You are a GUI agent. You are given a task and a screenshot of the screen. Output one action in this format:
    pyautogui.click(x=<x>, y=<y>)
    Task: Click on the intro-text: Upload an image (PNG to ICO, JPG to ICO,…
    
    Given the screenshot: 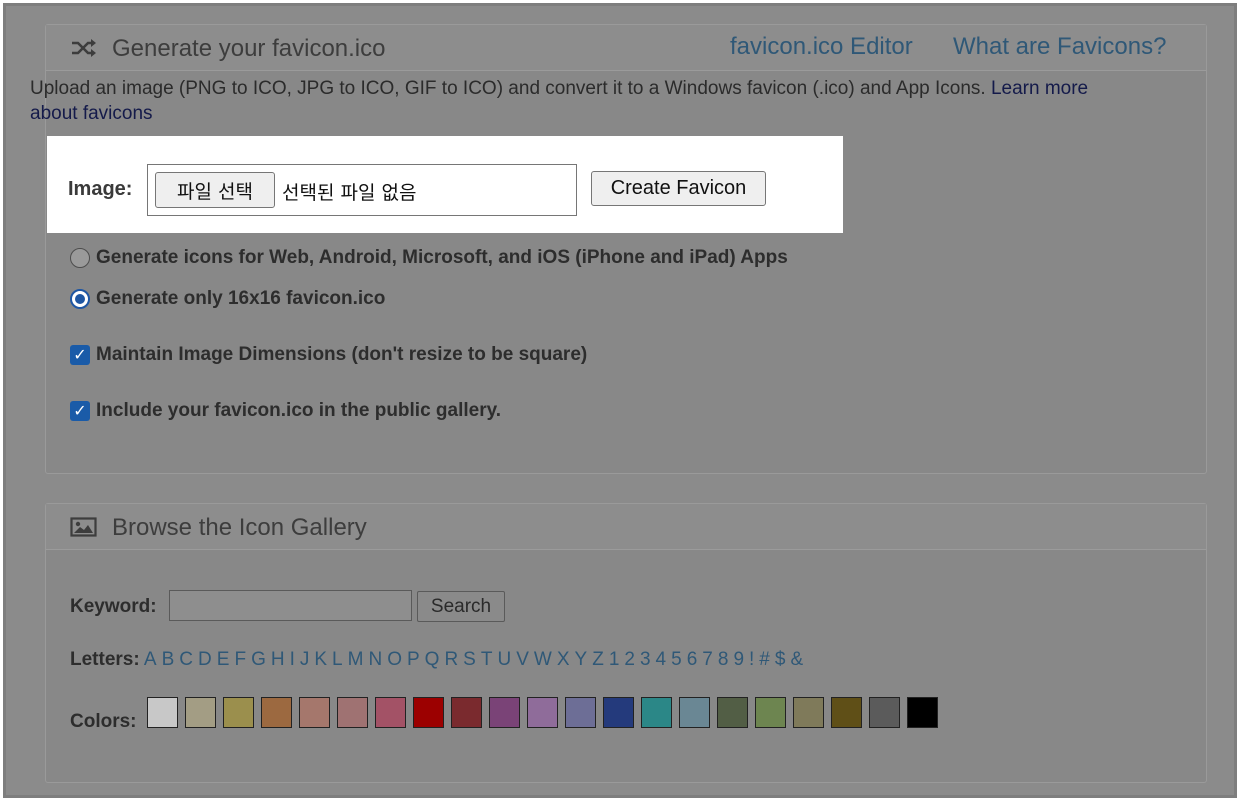 What is the action you would take?
    pyautogui.click(x=580, y=101)
    